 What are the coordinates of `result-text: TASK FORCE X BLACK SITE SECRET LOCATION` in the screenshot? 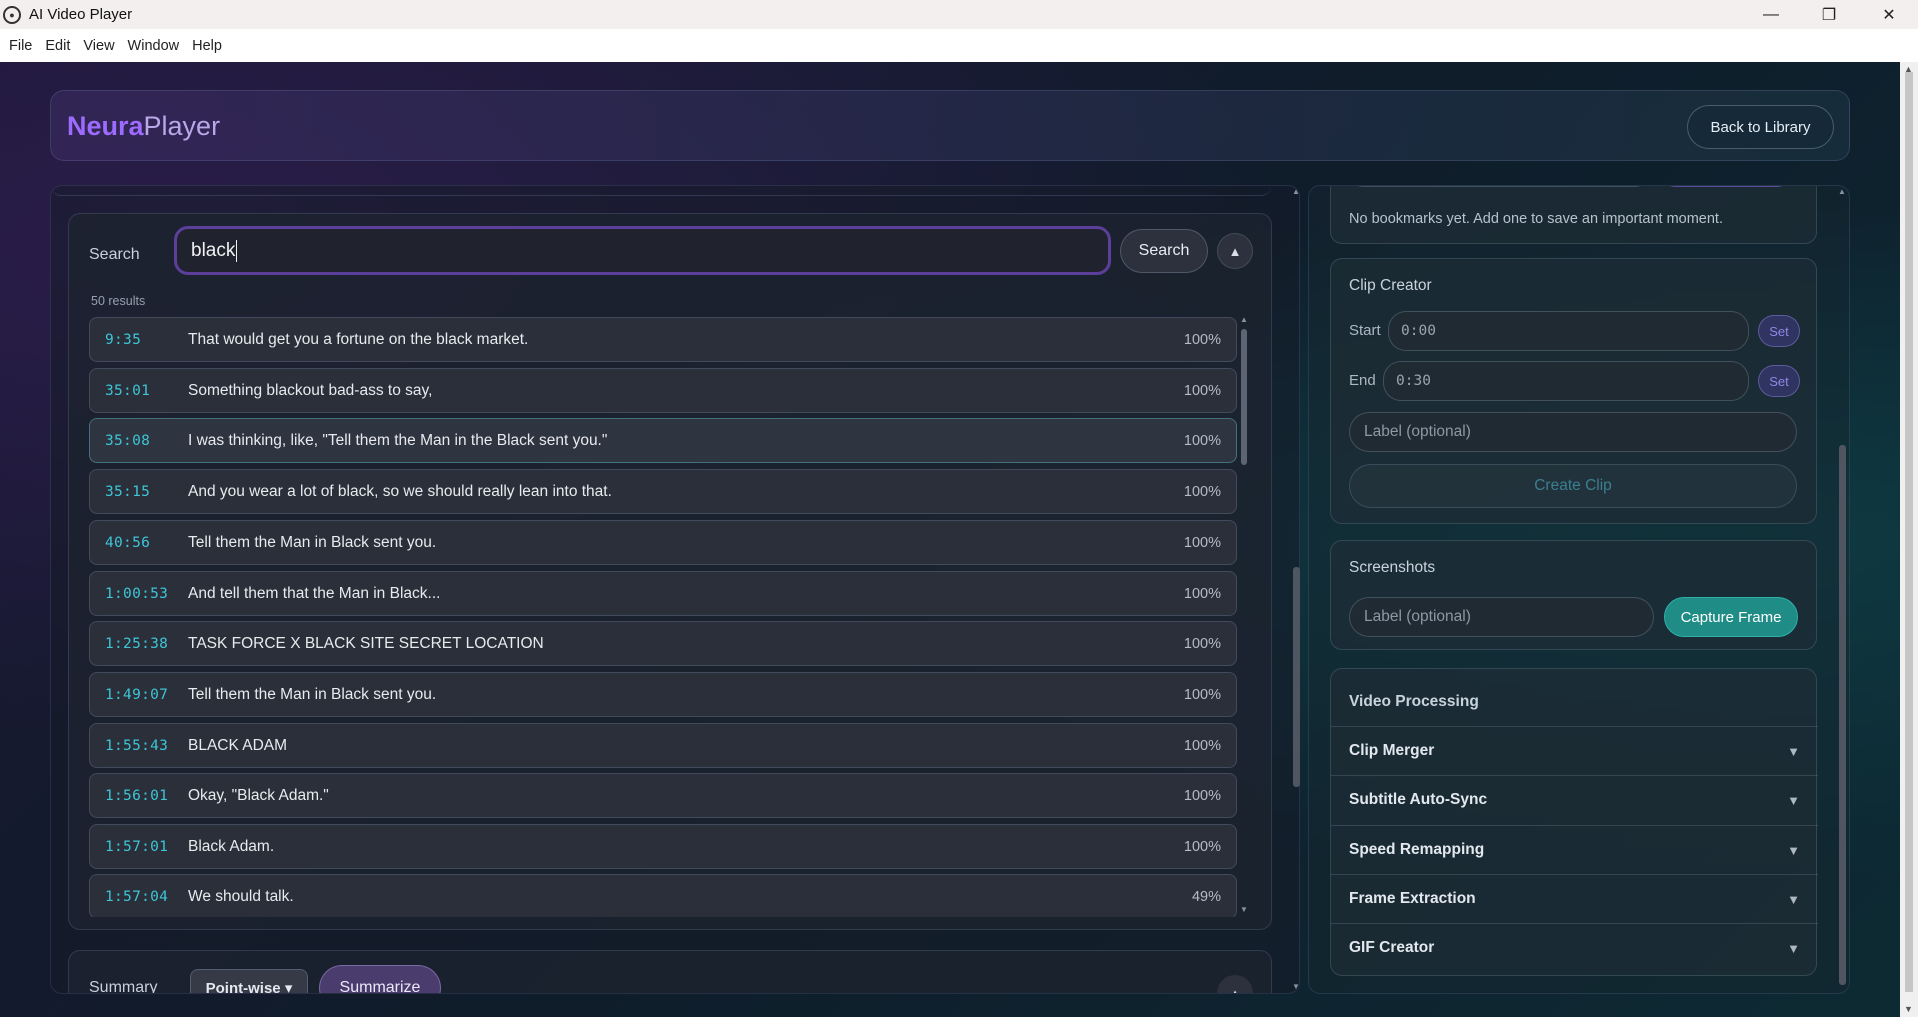 It's located at (366, 643).